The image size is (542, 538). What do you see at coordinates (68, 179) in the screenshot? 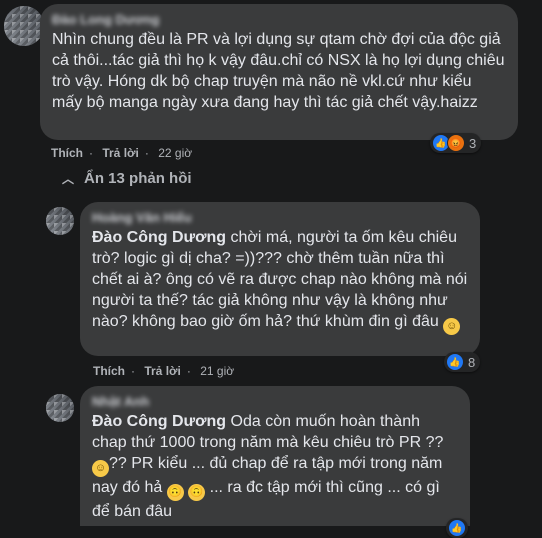
I see `chevron-up-icon: ︿` at bounding box center [68, 179].